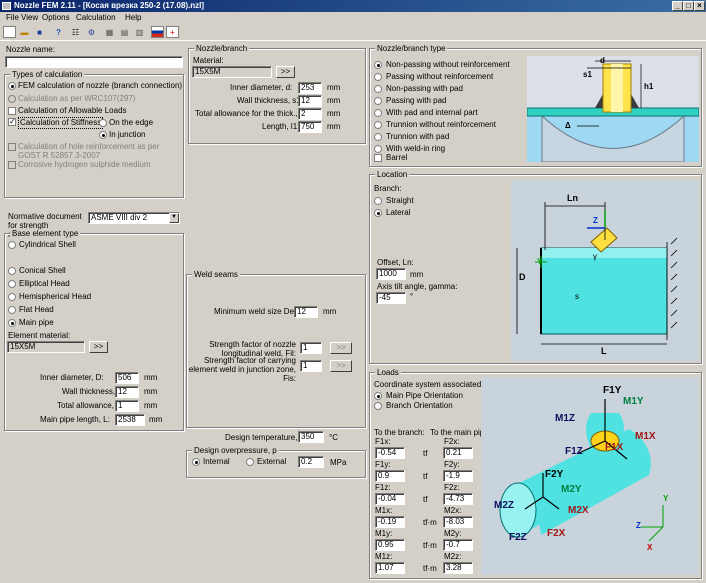  I want to click on conical-label: Conical Shell, so click(42, 270).